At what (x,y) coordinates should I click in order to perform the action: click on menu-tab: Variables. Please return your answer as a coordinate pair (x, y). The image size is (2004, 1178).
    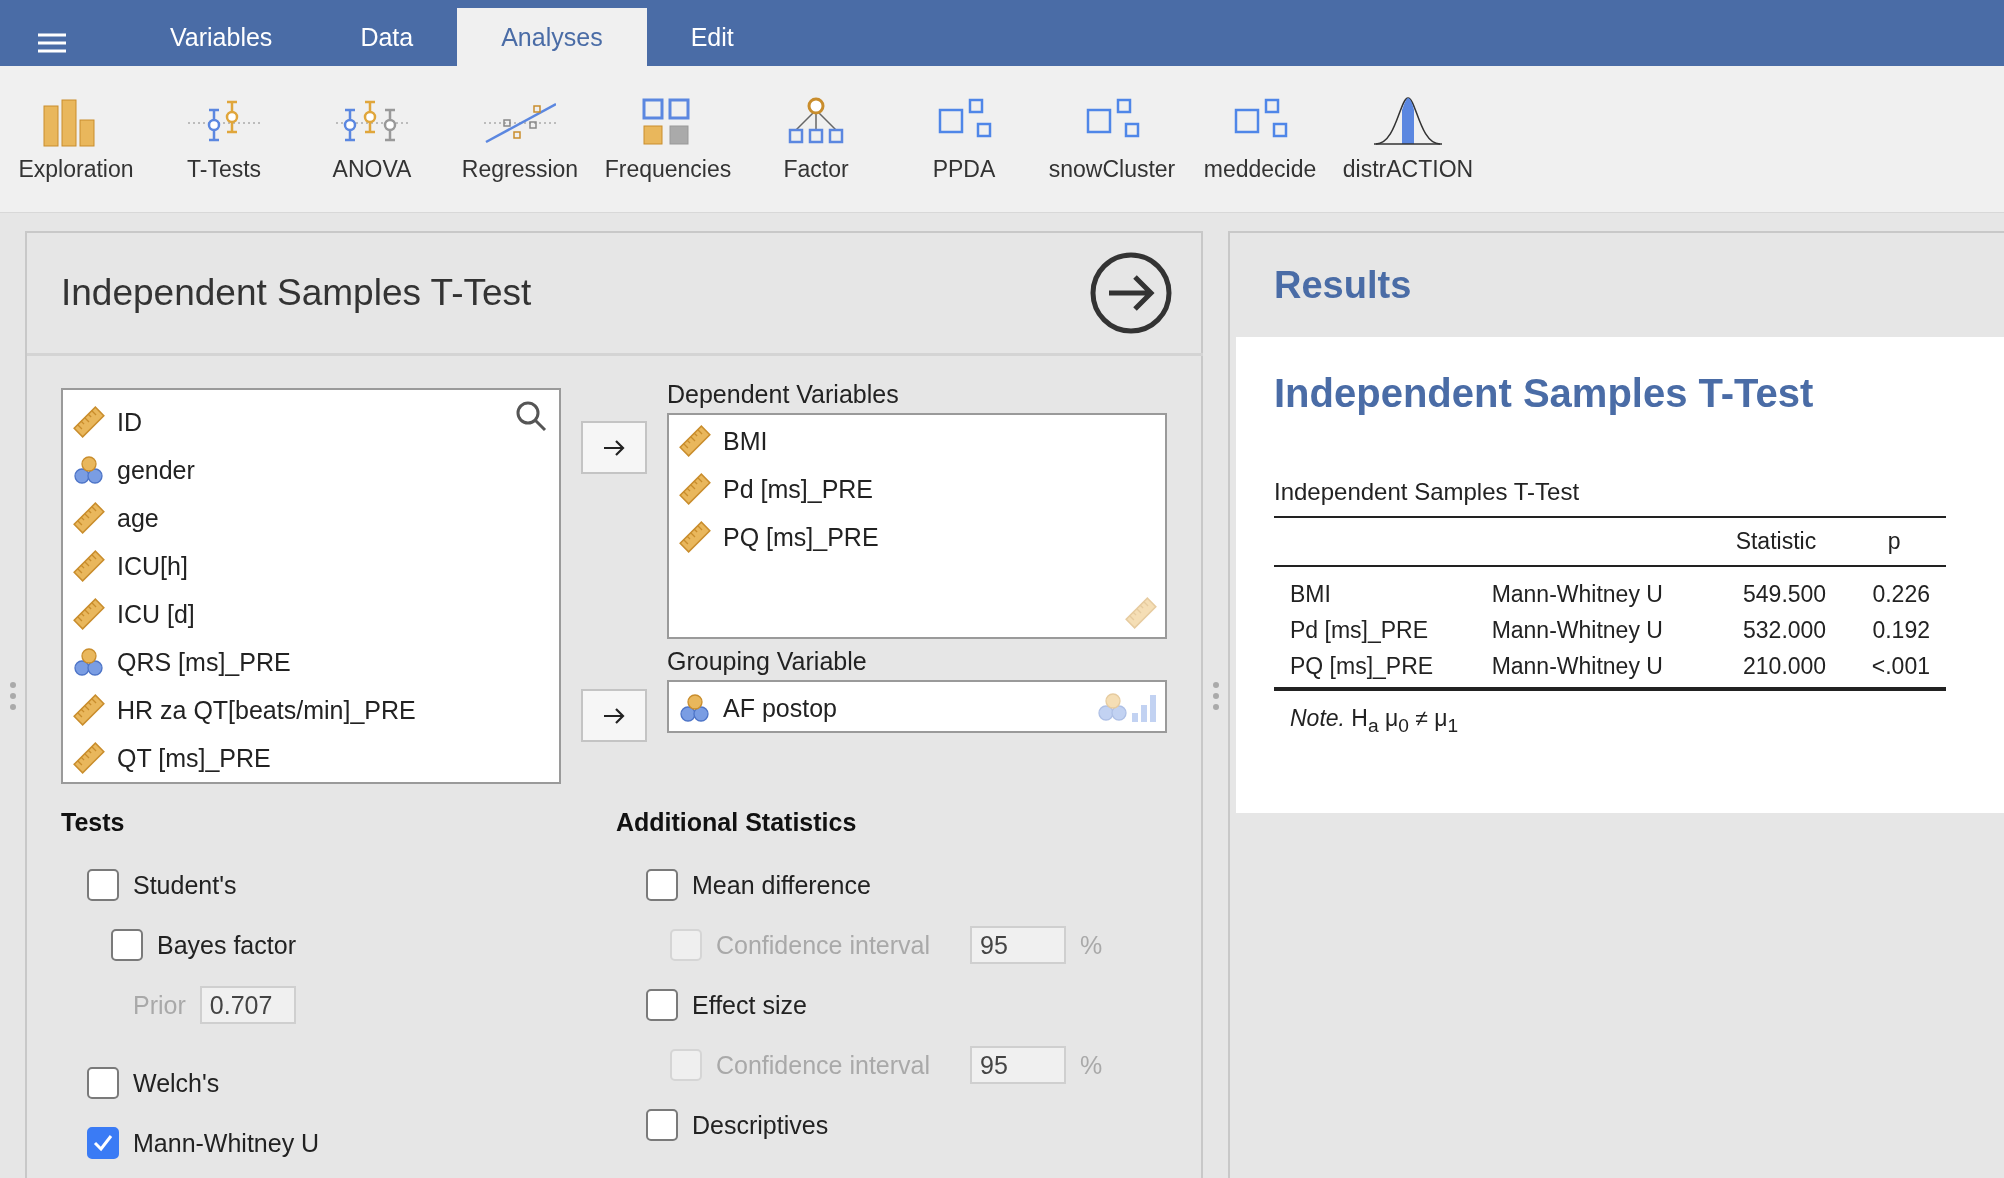
    Looking at the image, I should click on (221, 37).